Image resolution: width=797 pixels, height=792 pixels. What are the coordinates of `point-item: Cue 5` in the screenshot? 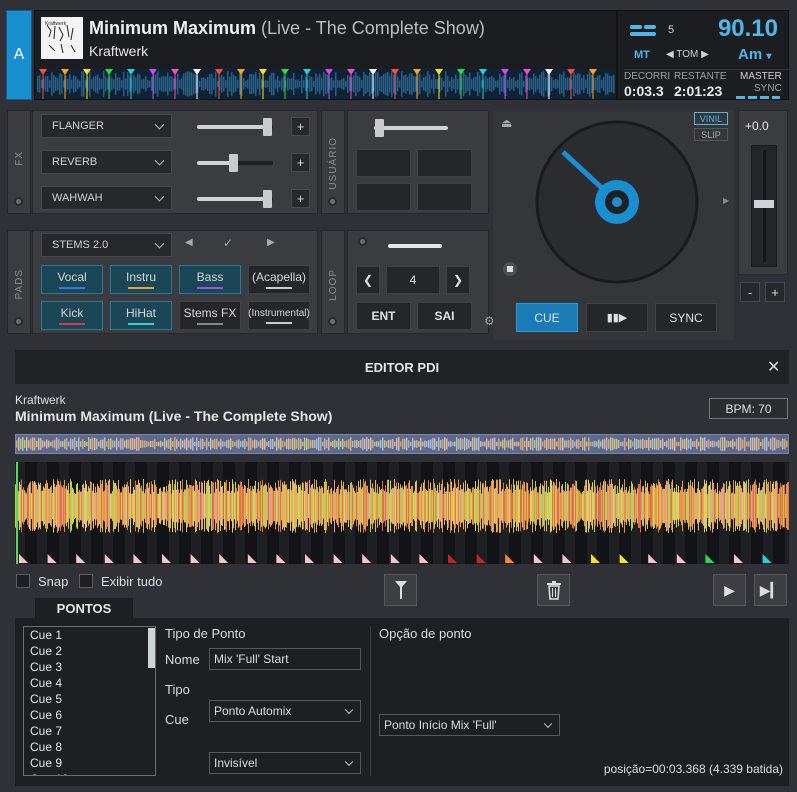 It's located at (91, 699).